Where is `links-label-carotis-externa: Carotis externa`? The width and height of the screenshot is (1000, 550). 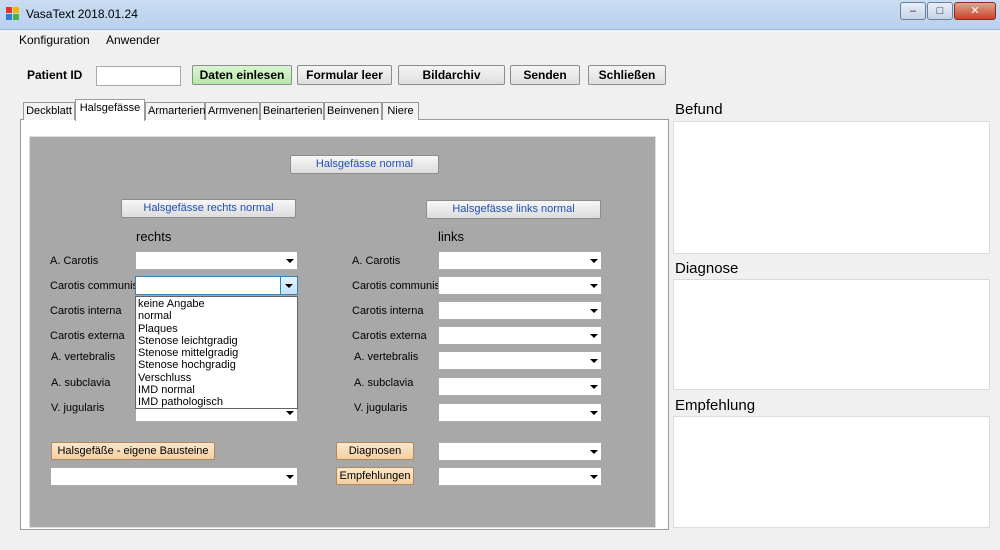 links-label-carotis-externa: Carotis externa is located at coordinates (389, 336).